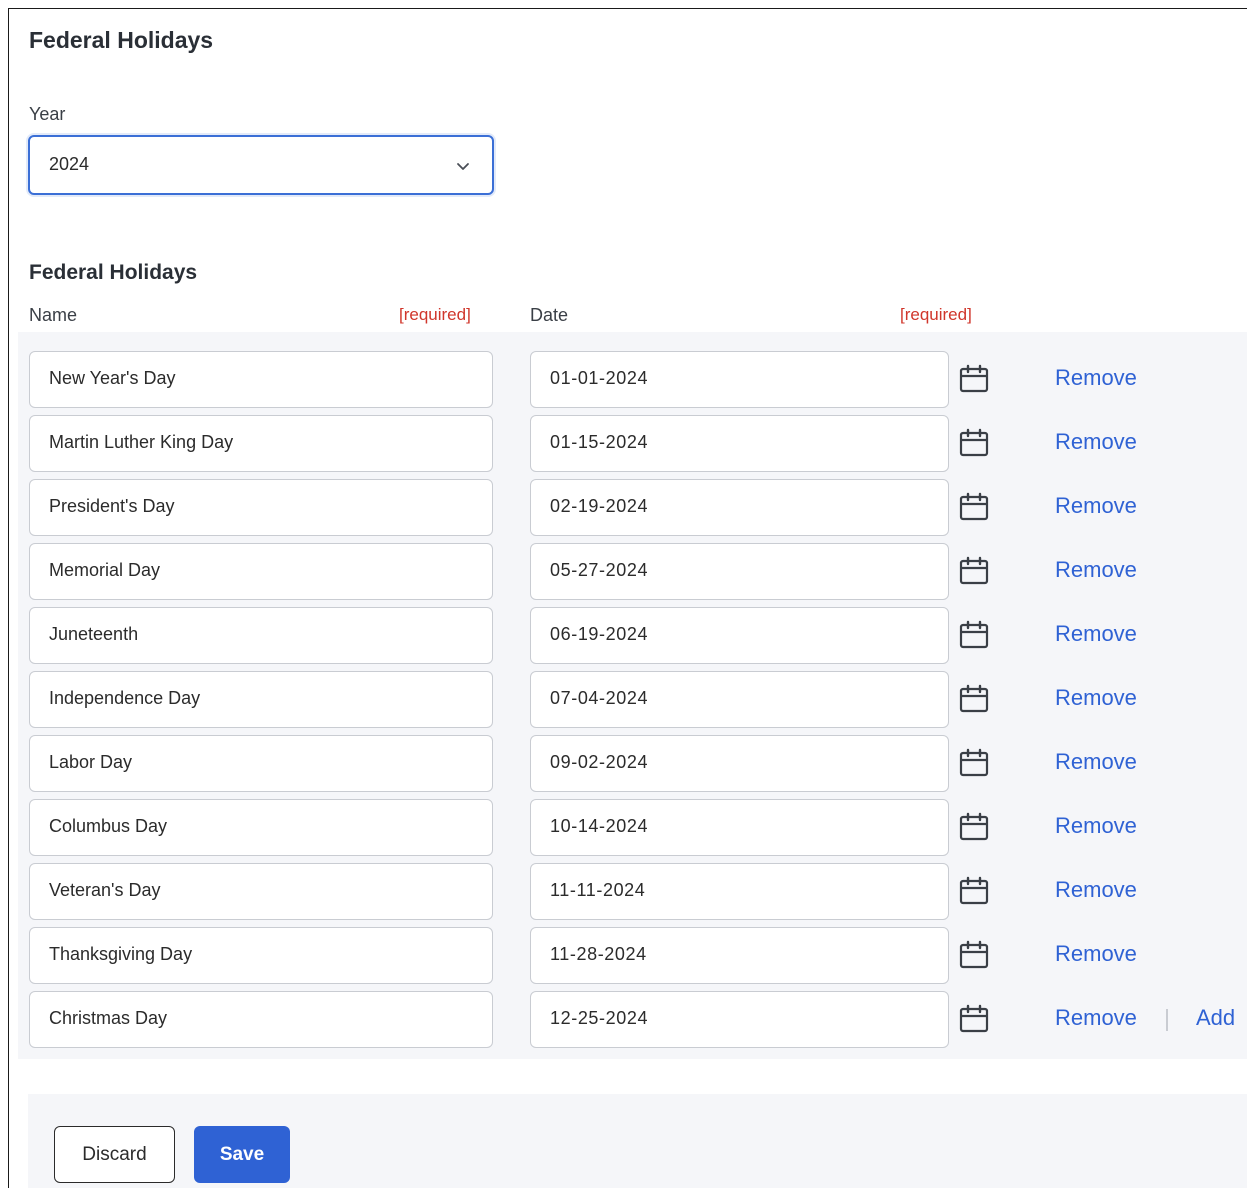 This screenshot has width=1247, height=1188. Describe the element at coordinates (739, 507) in the screenshot. I see `holiday-date-input: 02-19-2024` at that location.